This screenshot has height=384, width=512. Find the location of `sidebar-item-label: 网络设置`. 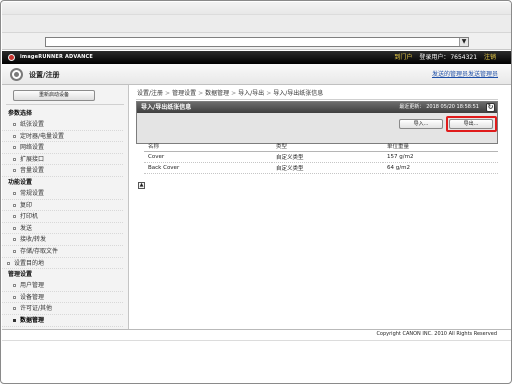

sidebar-item-label: 网络设置 is located at coordinates (32, 148).